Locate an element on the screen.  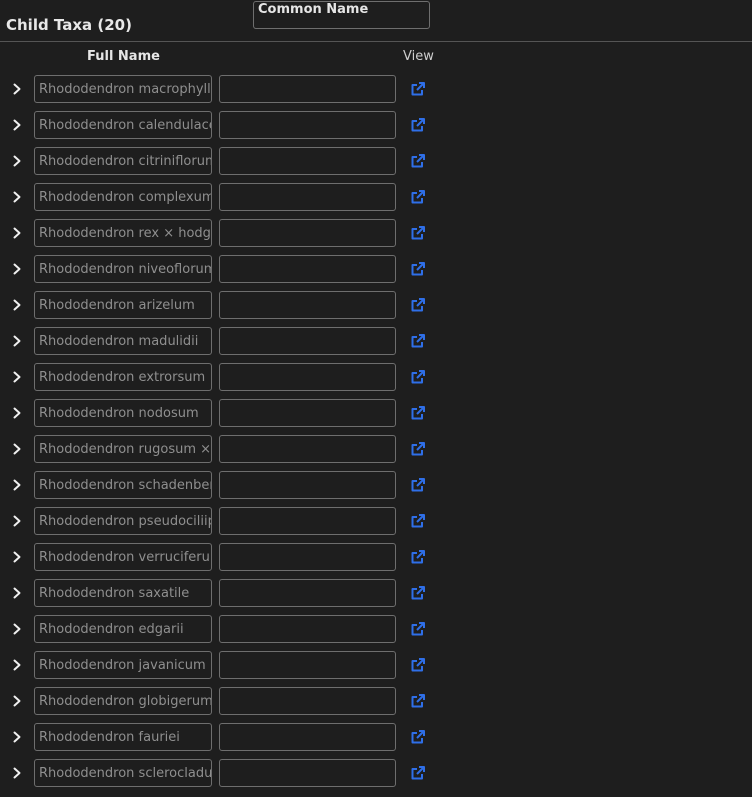
header-divider is located at coordinates (376, 41).